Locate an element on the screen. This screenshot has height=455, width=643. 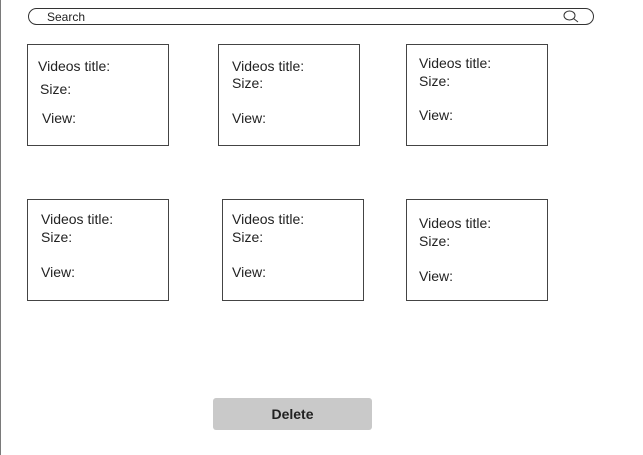
page-left-border is located at coordinates (0, 227).